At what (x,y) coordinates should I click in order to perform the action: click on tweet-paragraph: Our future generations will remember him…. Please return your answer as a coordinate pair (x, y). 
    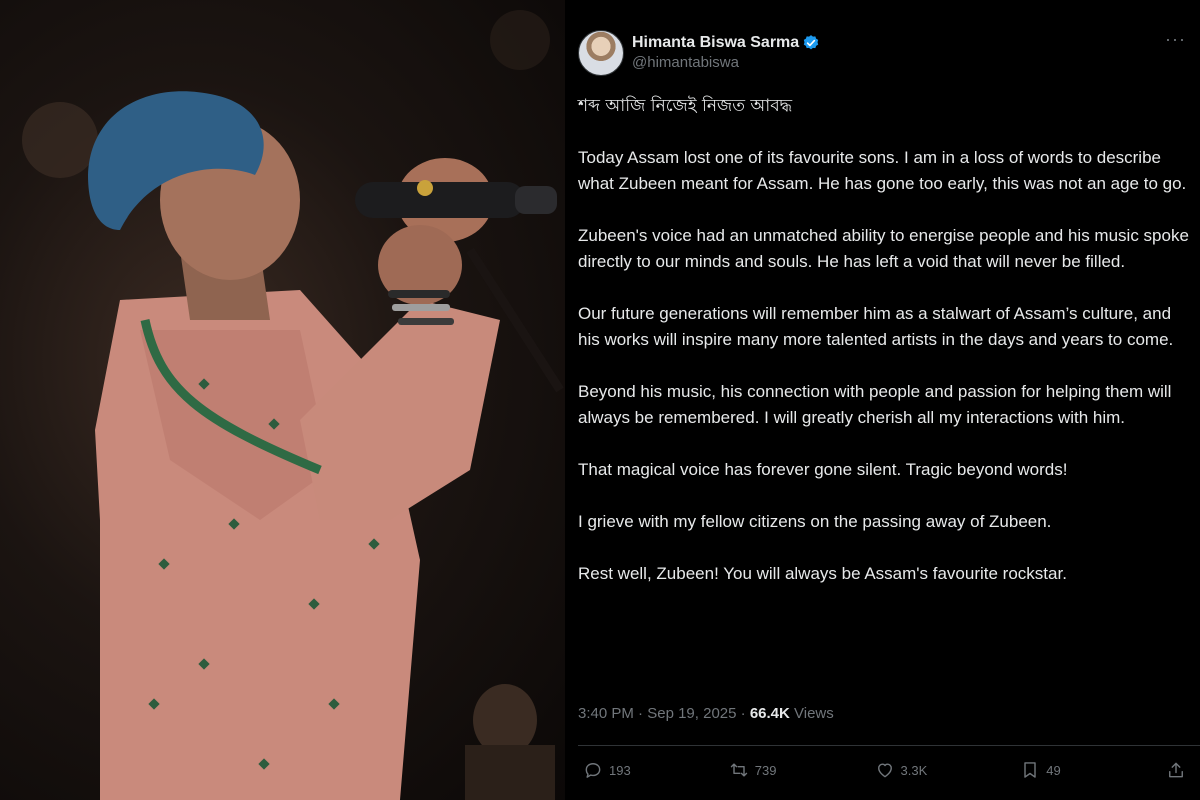
    Looking at the image, I should click on (876, 326).